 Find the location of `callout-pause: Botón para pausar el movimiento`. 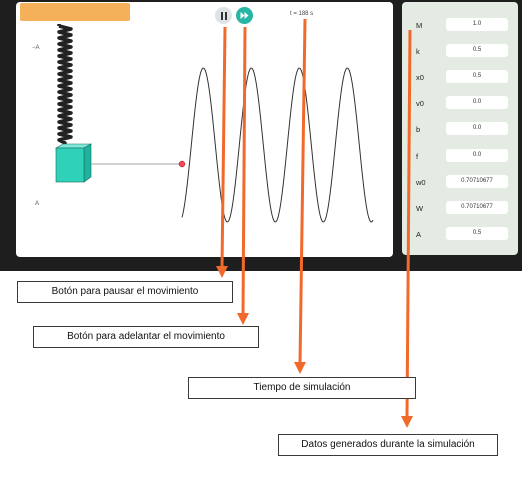

callout-pause: Botón para pausar el movimiento is located at coordinates (125, 292).